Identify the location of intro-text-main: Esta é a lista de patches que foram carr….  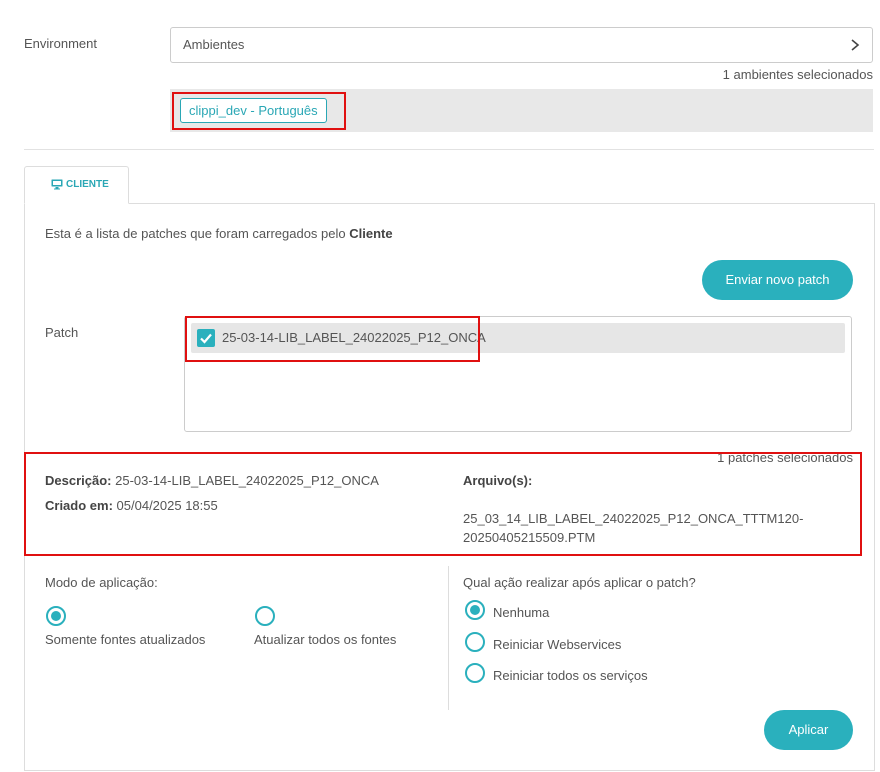
(197, 233).